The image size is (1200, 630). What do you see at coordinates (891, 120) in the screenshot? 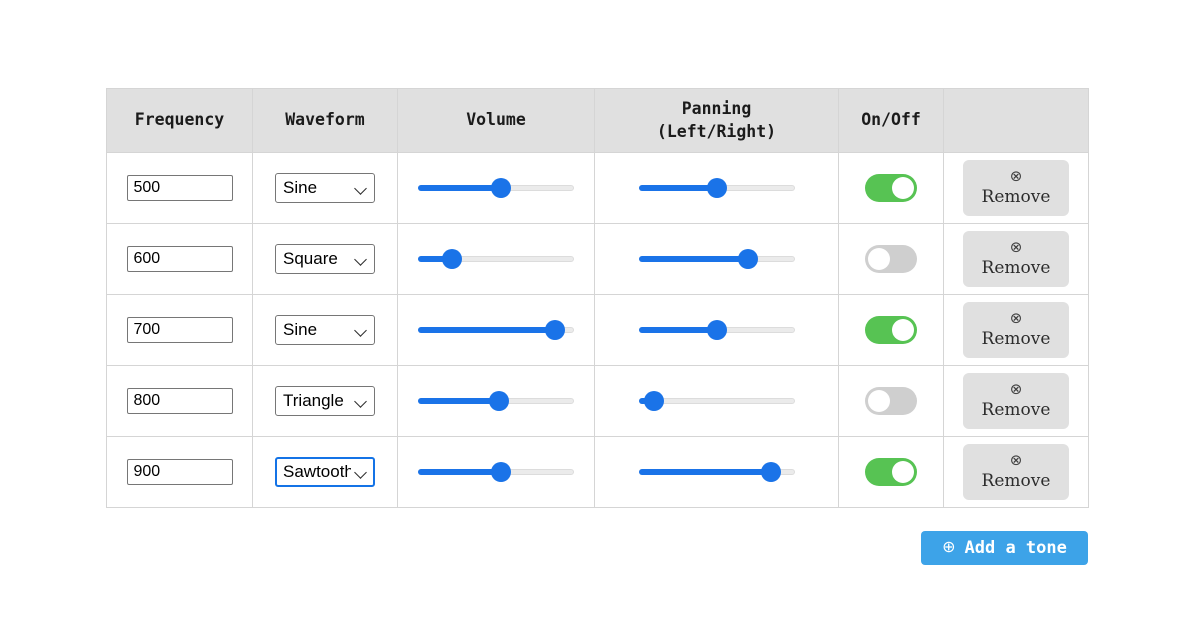
I see `column-header-onoff: On/Off` at bounding box center [891, 120].